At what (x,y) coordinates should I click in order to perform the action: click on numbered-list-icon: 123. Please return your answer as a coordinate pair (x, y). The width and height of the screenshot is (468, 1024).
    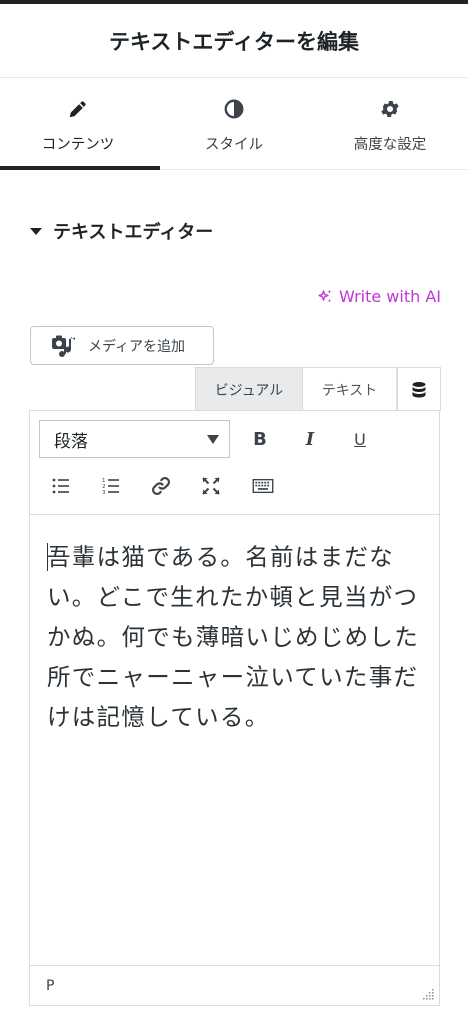
    Looking at the image, I should click on (110, 487).